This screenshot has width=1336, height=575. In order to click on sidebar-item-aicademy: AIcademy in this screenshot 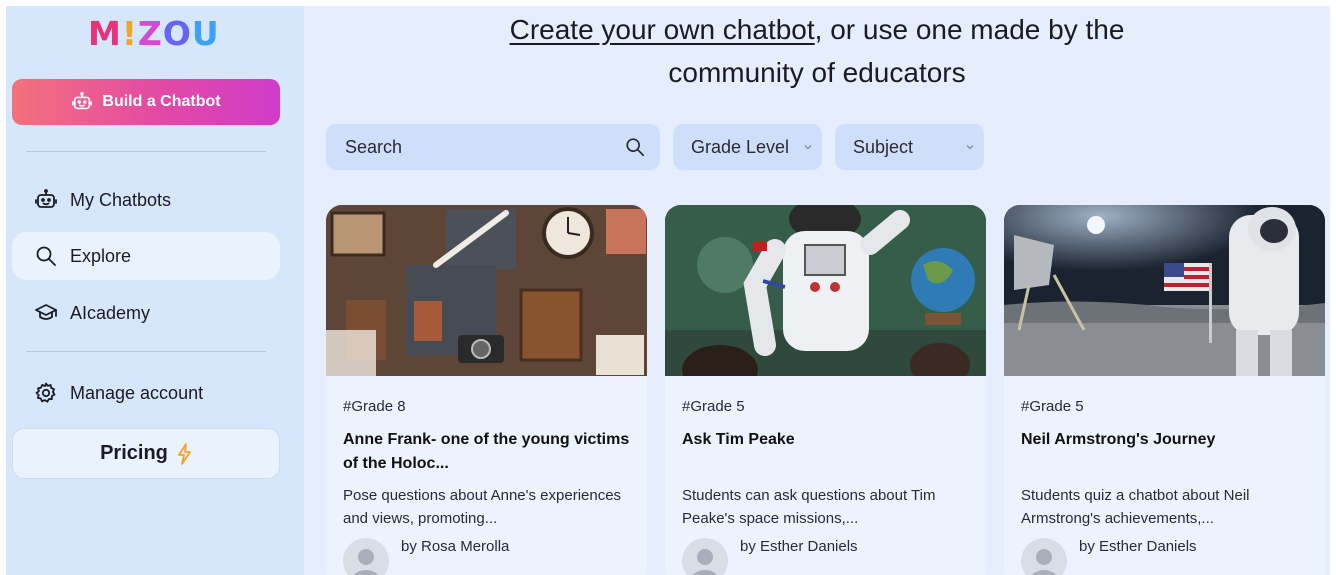, I will do `click(146, 313)`.